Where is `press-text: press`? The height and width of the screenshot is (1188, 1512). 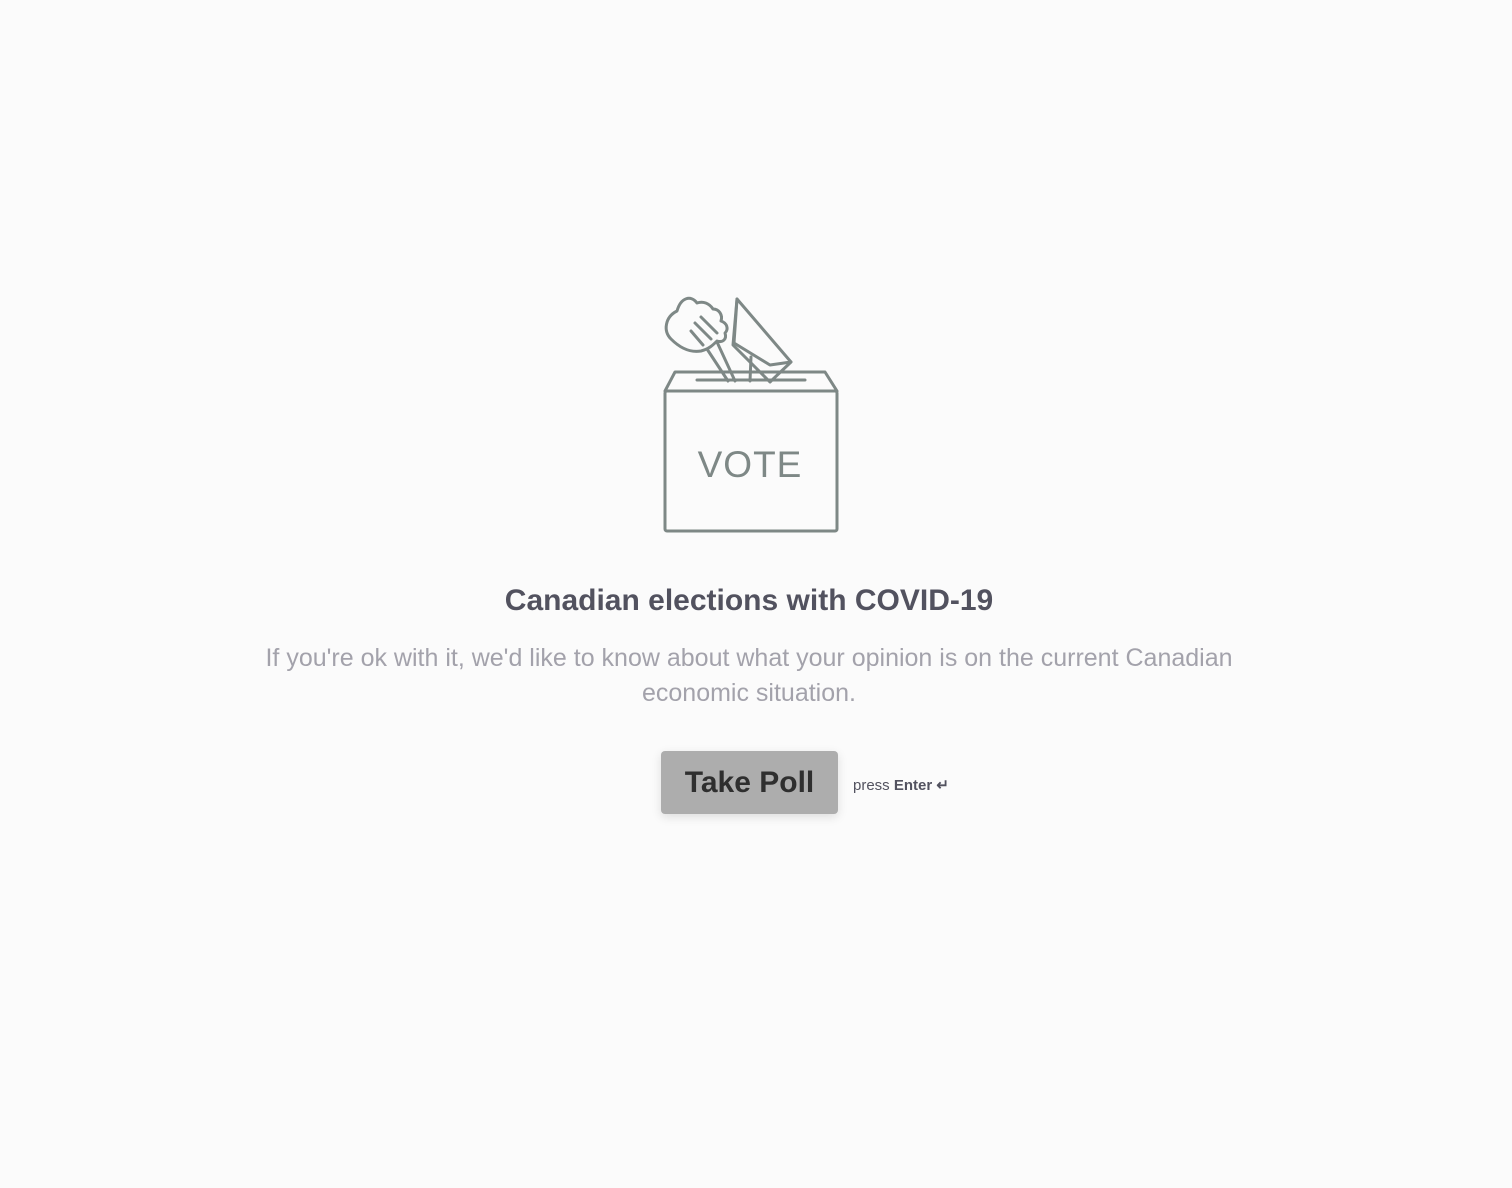
press-text: press is located at coordinates (871, 785).